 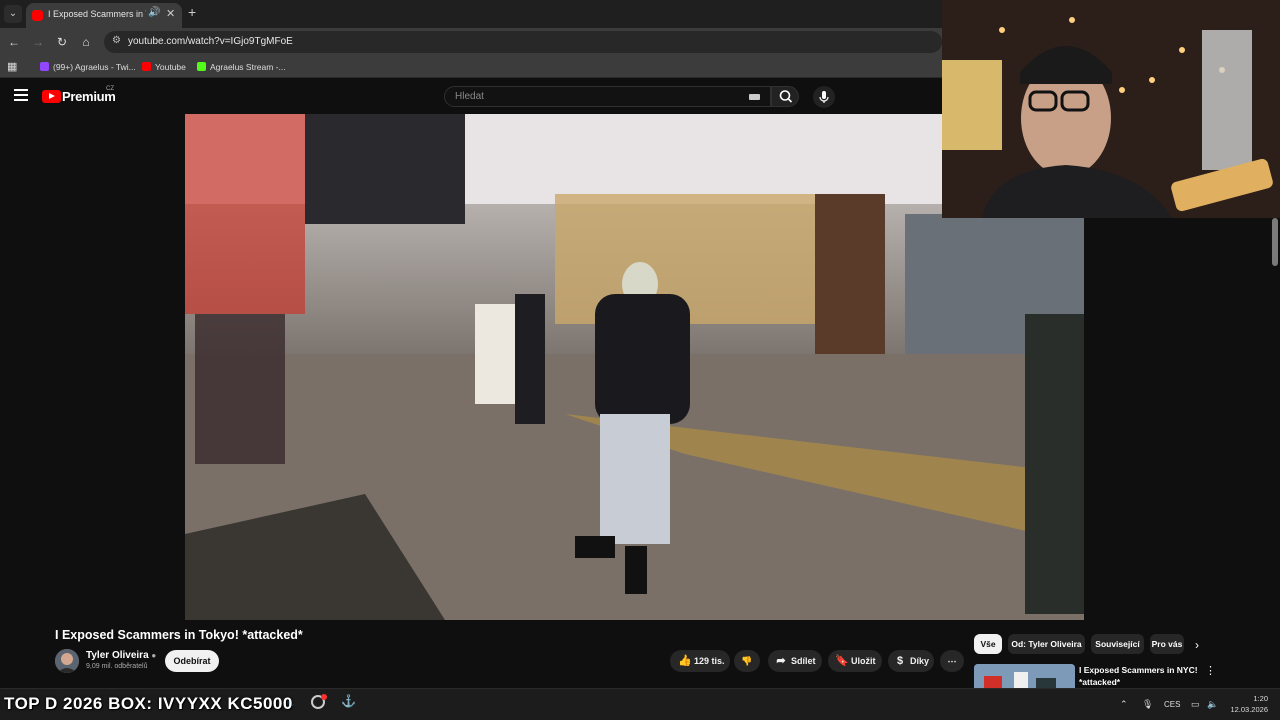 What do you see at coordinates (179, 635) in the screenshot?
I see `video-title: I Exposed Scammers in Tokyo! *attacked*` at bounding box center [179, 635].